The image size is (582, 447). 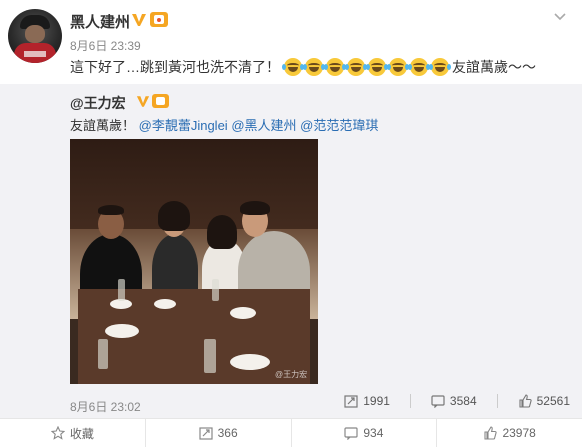 What do you see at coordinates (373, 433) in the screenshot?
I see `comment-count: 934` at bounding box center [373, 433].